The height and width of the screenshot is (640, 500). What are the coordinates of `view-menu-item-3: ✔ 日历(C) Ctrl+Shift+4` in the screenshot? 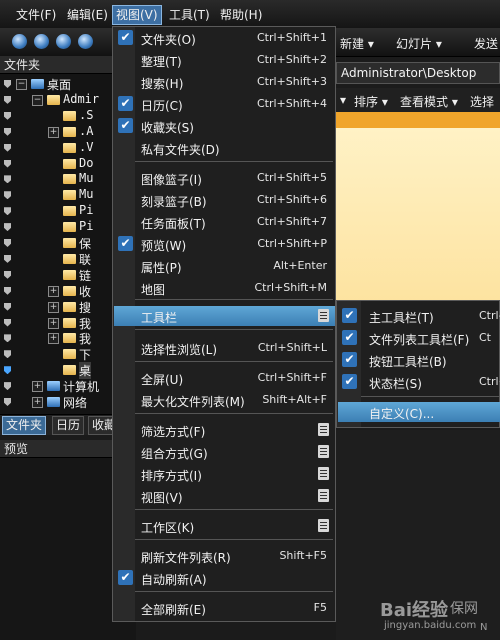 It's located at (226, 104).